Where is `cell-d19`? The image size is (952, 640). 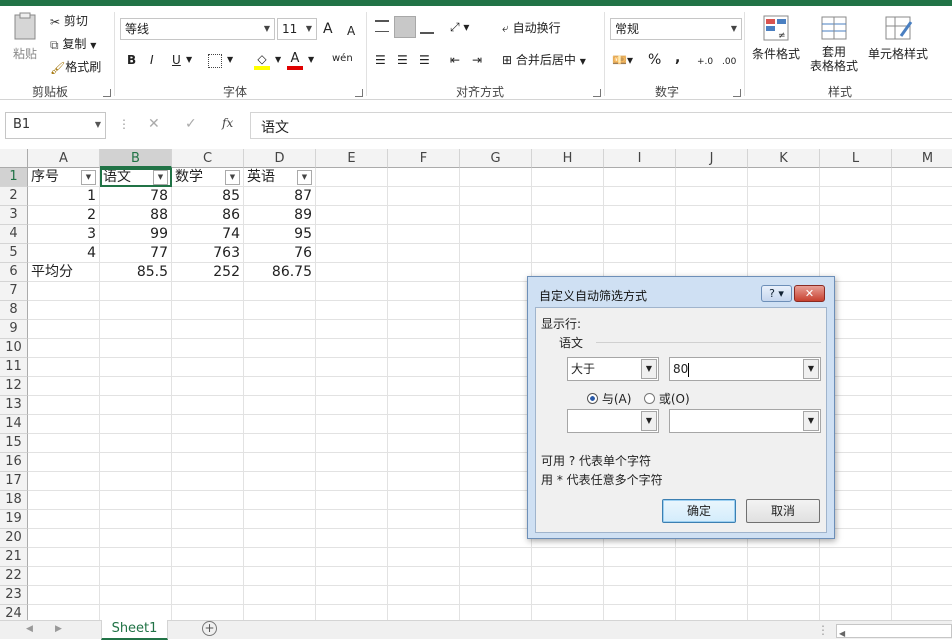
cell-d19 is located at coordinates (280, 519).